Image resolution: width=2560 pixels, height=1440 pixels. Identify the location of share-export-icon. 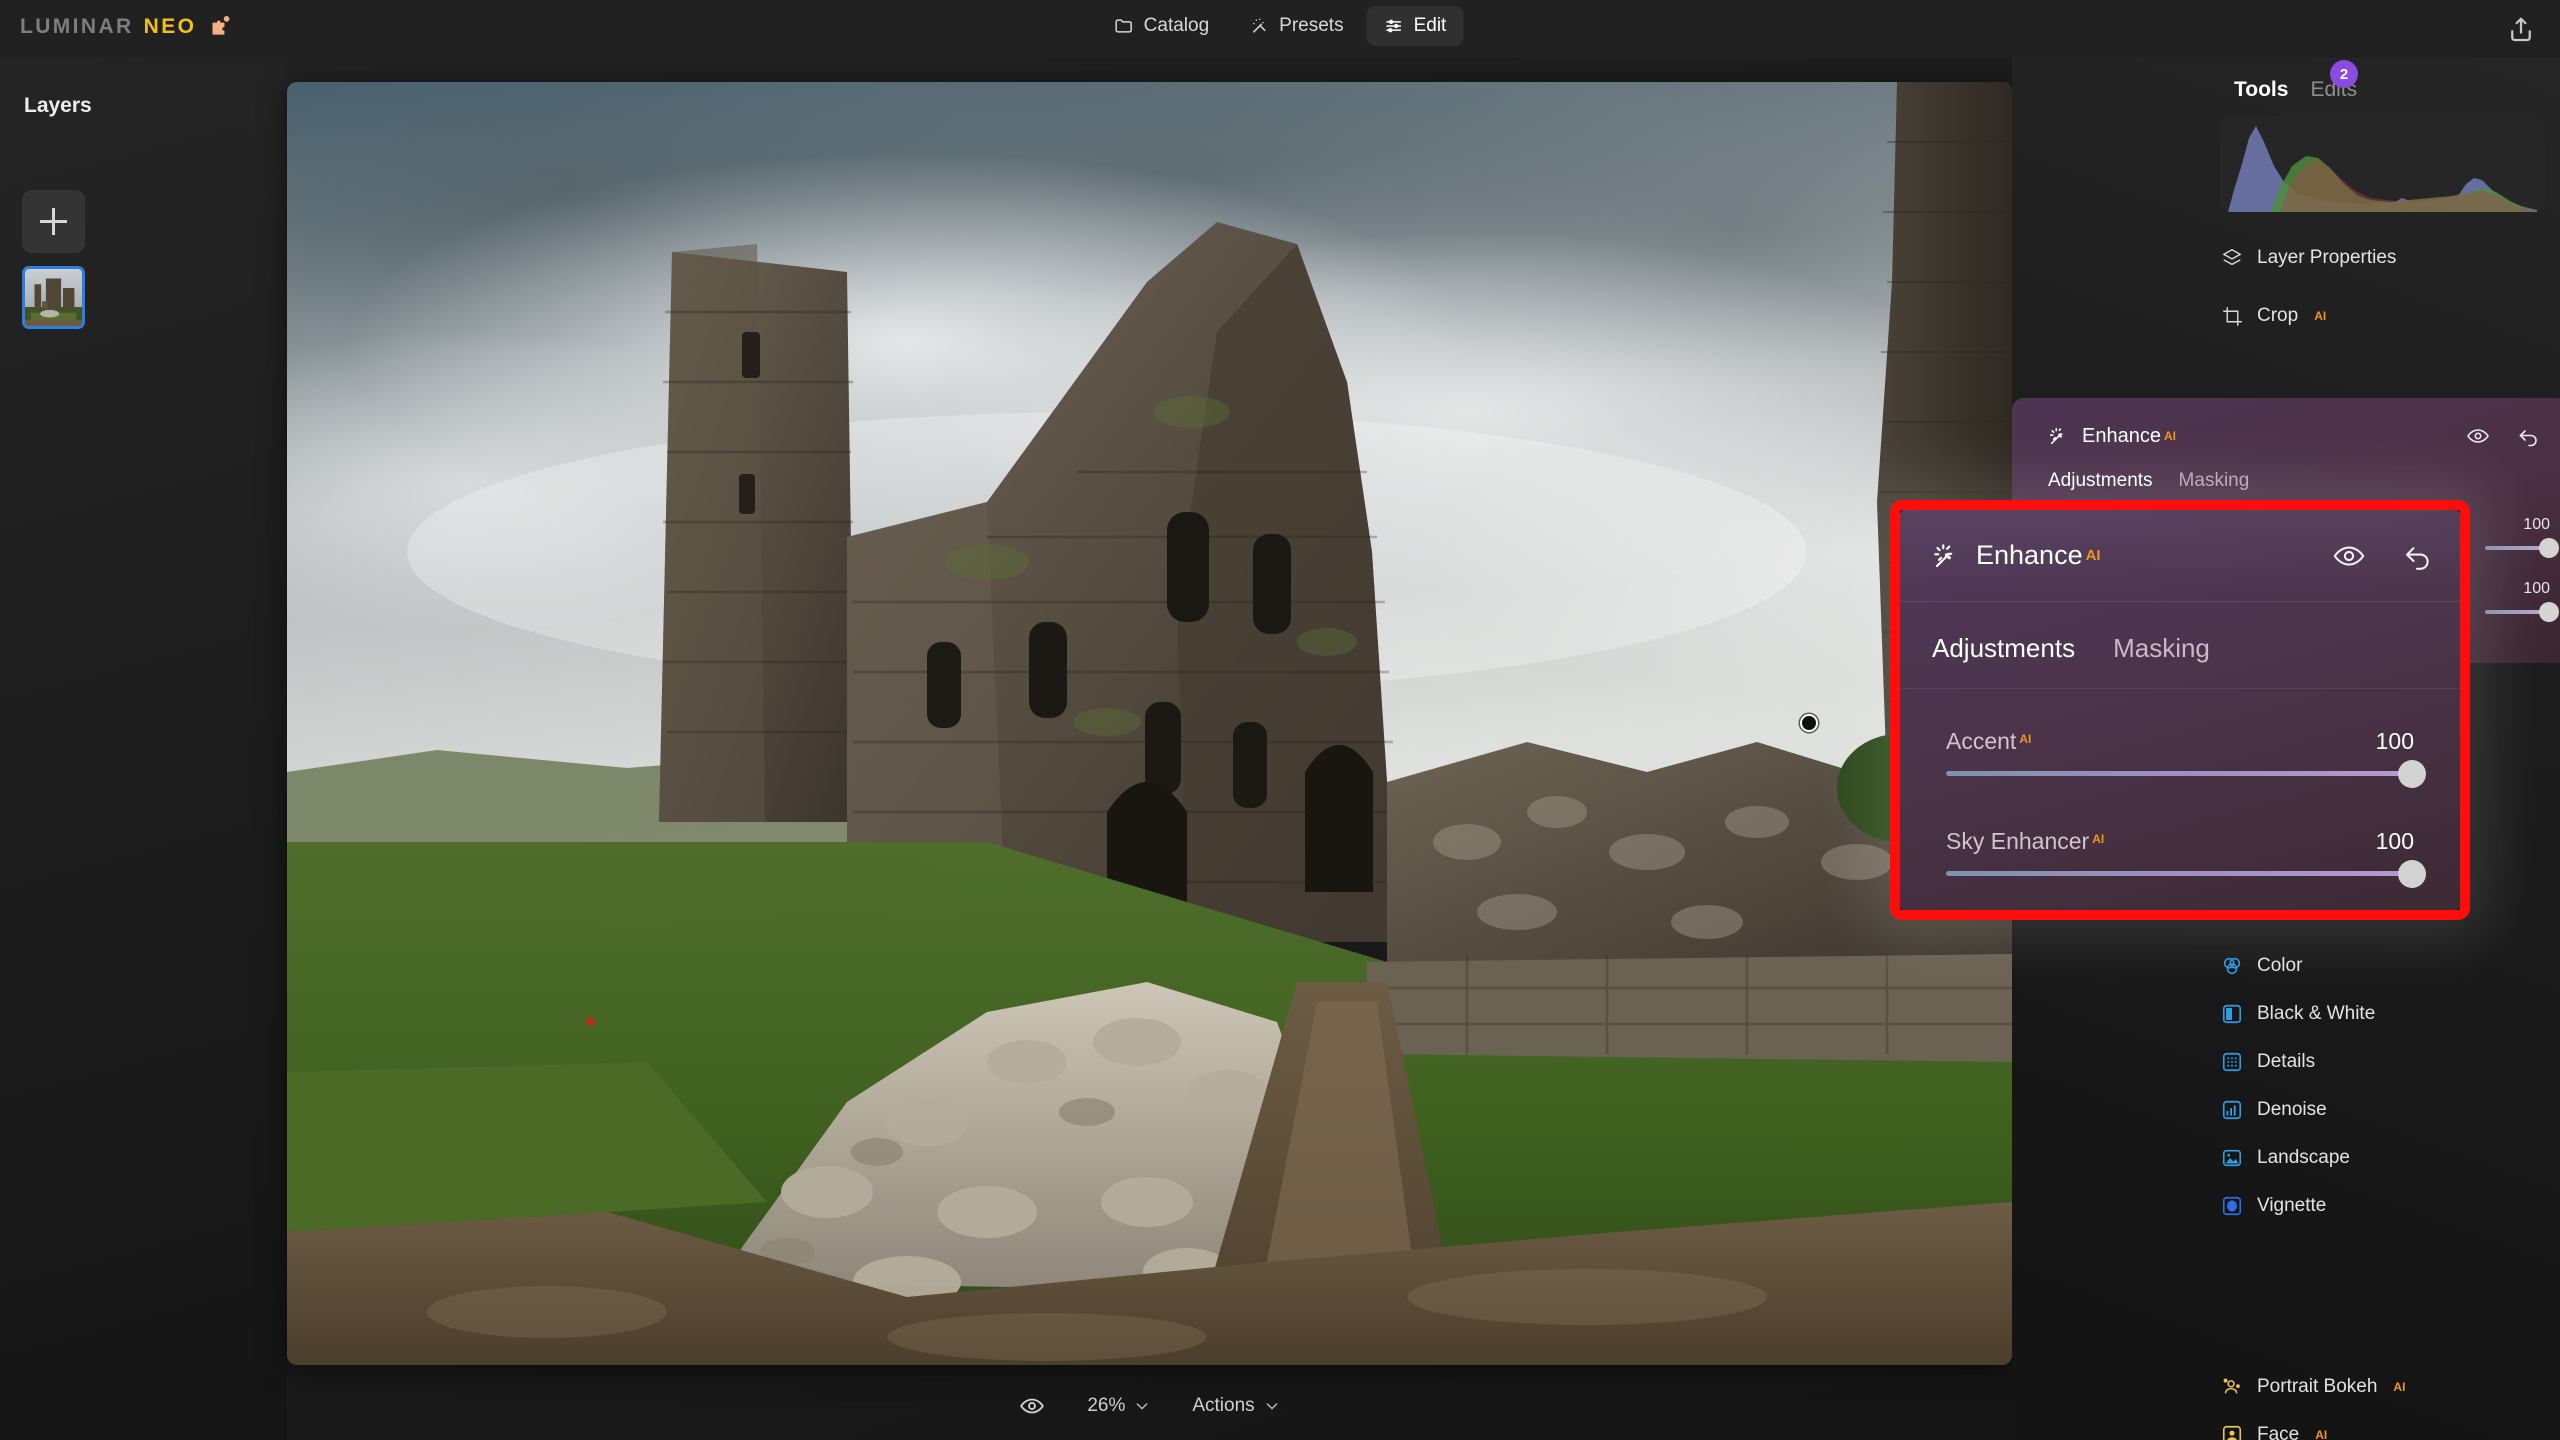
(2521, 30).